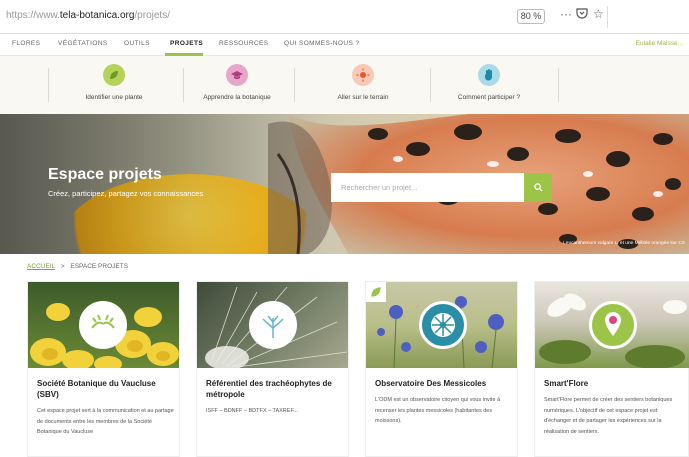 The image size is (689, 457). What do you see at coordinates (152, 15) in the screenshot?
I see `url-path: /projets/` at bounding box center [152, 15].